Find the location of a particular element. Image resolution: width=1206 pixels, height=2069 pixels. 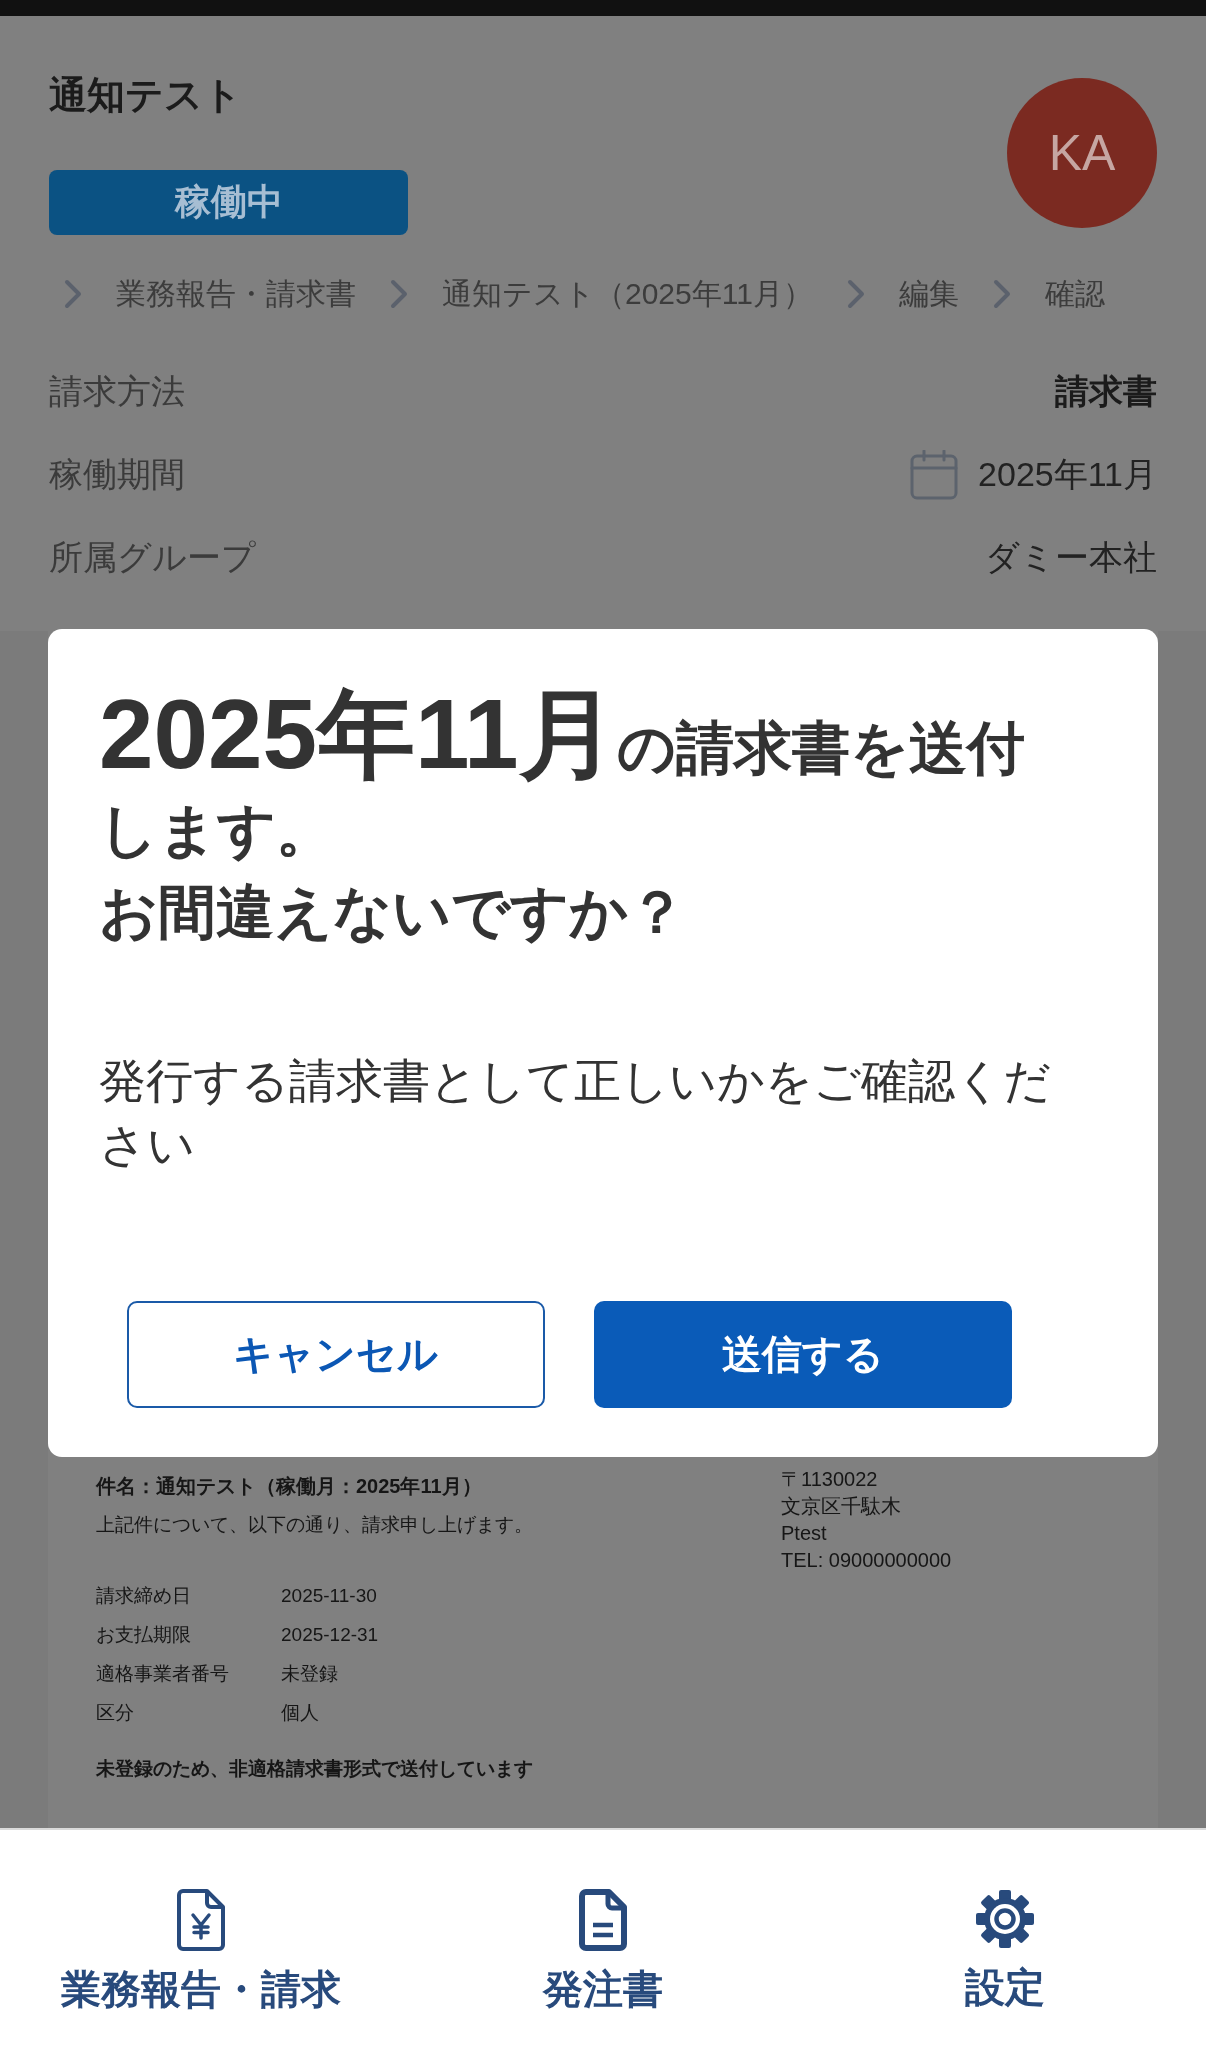

detail-label: 請求方法 is located at coordinates (117, 391).